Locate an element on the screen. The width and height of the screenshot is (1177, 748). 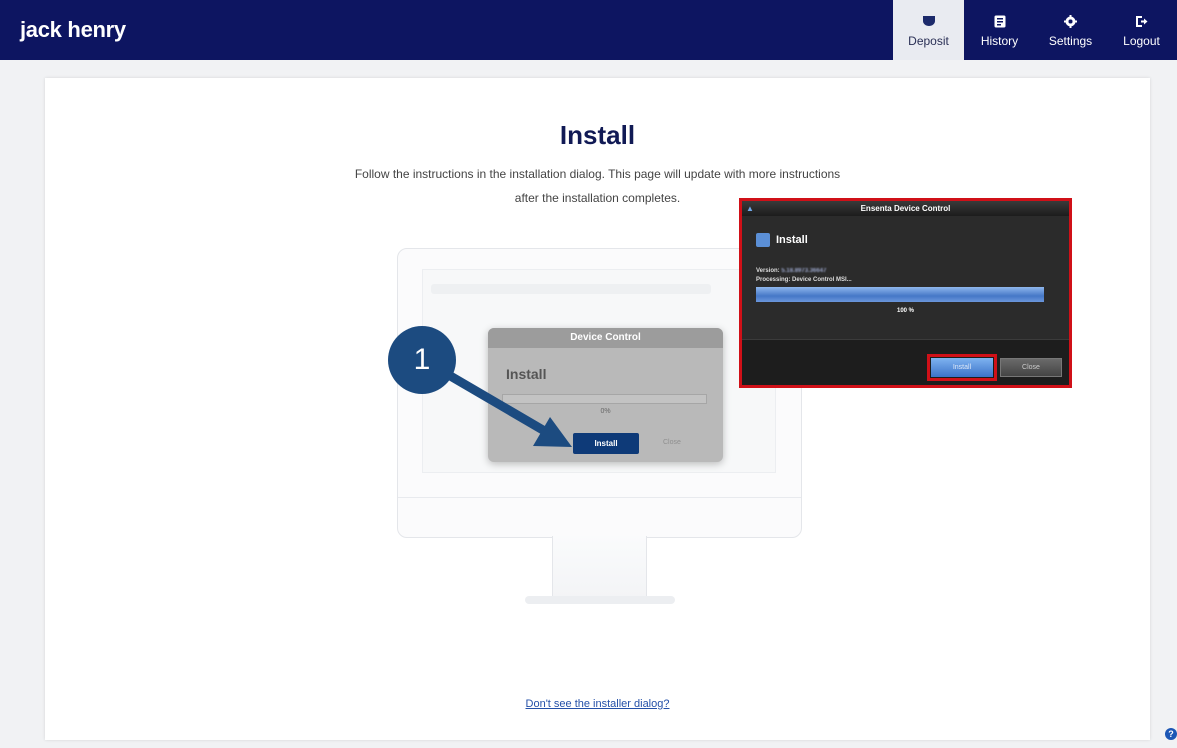
nav-logout-label: Logout is located at coordinates (1141, 41).